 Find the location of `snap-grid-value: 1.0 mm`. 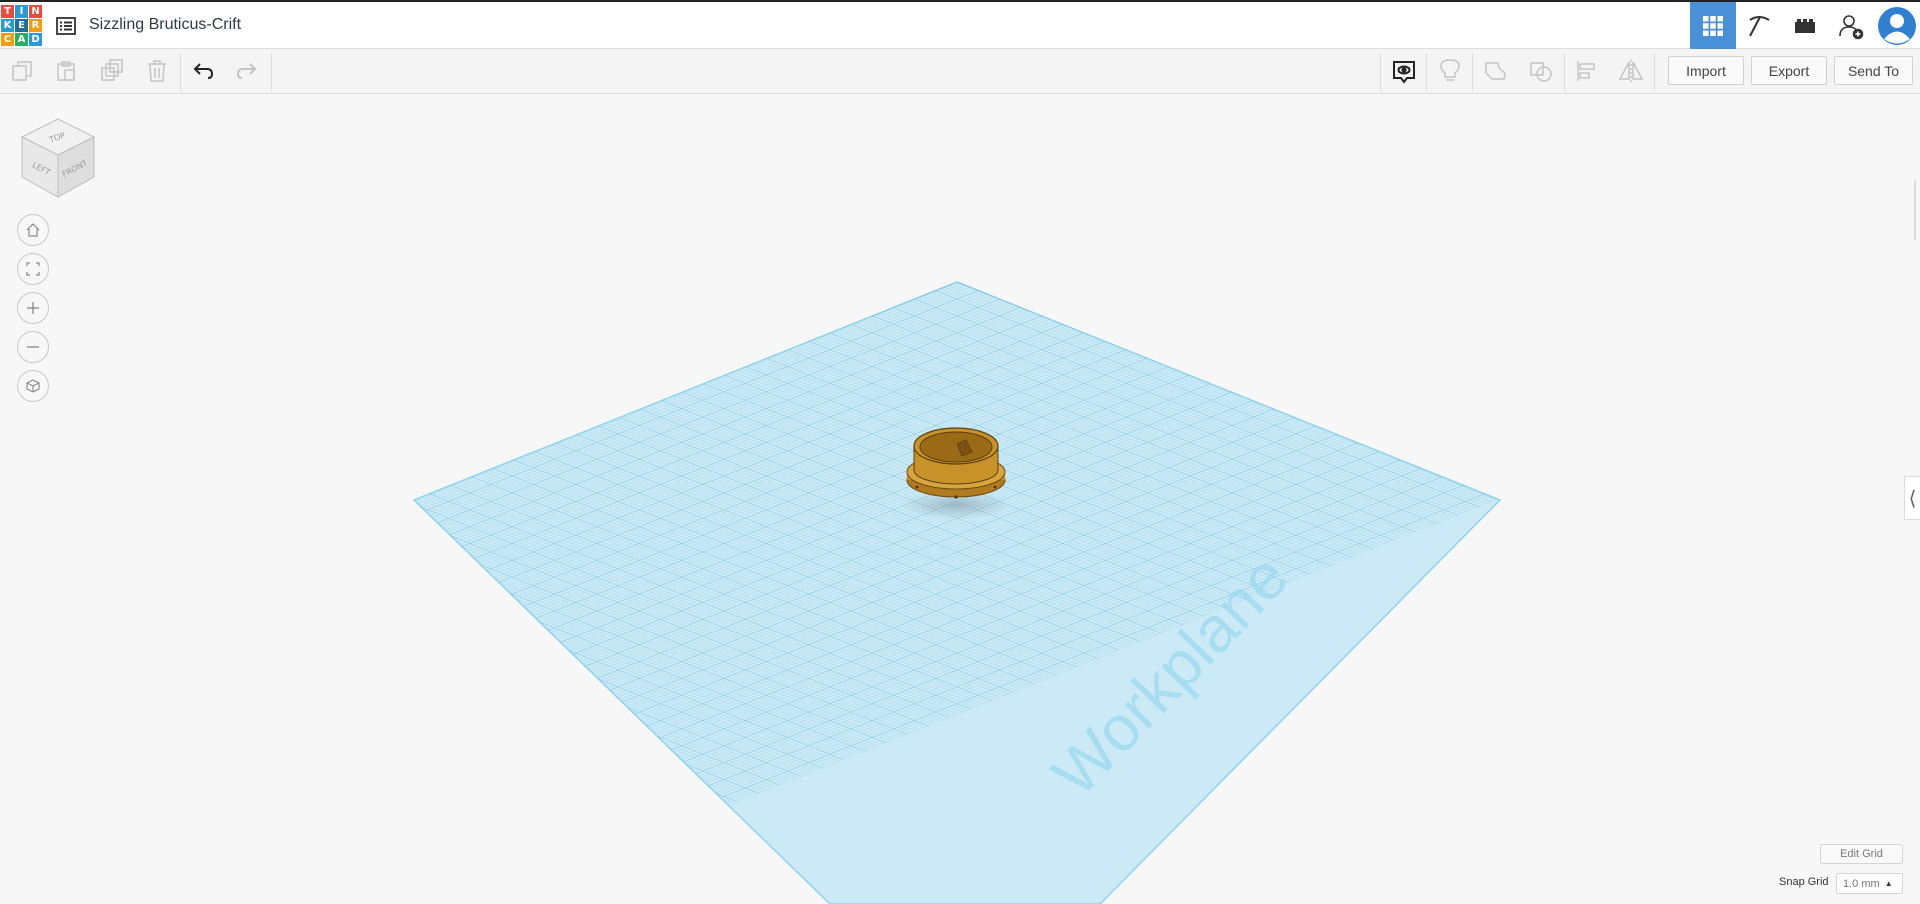

snap-grid-value: 1.0 mm is located at coordinates (1861, 883).